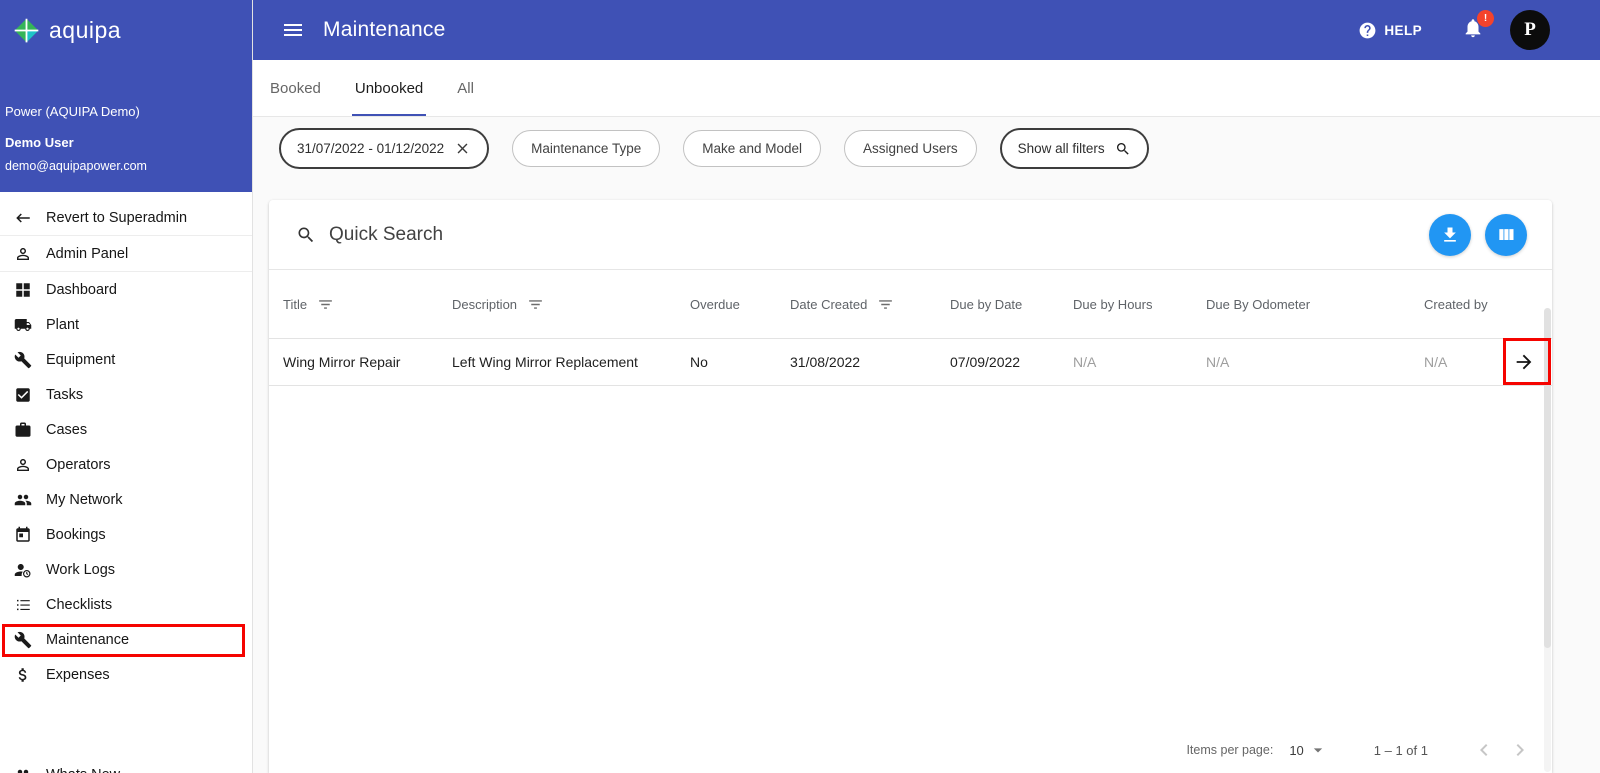 The width and height of the screenshot is (1600, 773). I want to click on tab-bar: Booked Unbooked All, so click(926, 88).